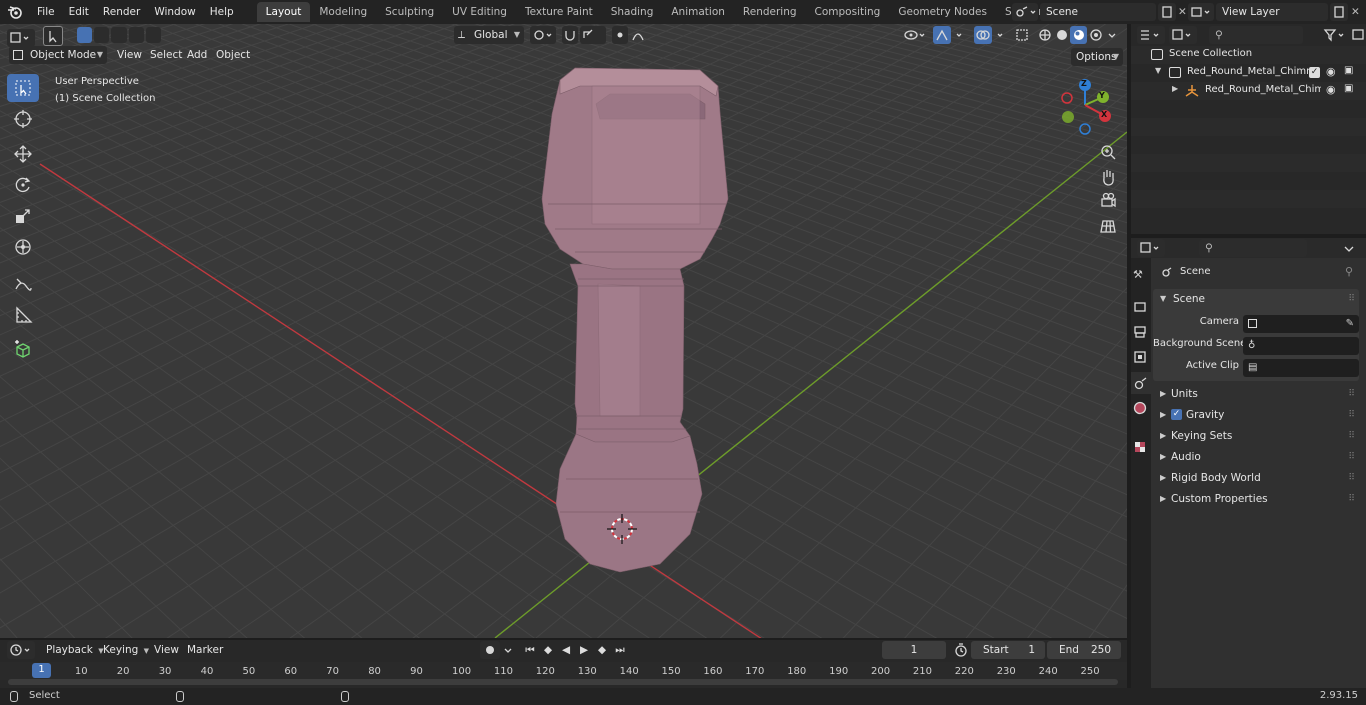 This screenshot has height=705, width=1366. Describe the element at coordinates (1084, 650) in the screenshot. I see `end-frame-field: End 250` at that location.